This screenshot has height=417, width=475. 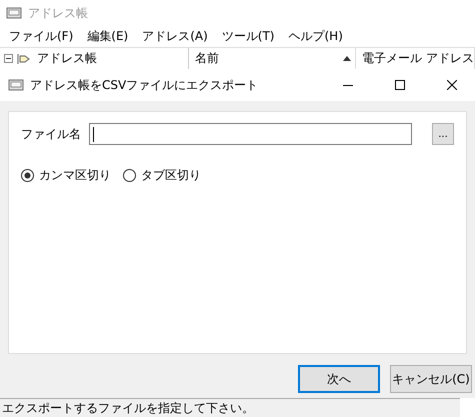 I want to click on tree-item: アドレス帳, so click(x=67, y=58).